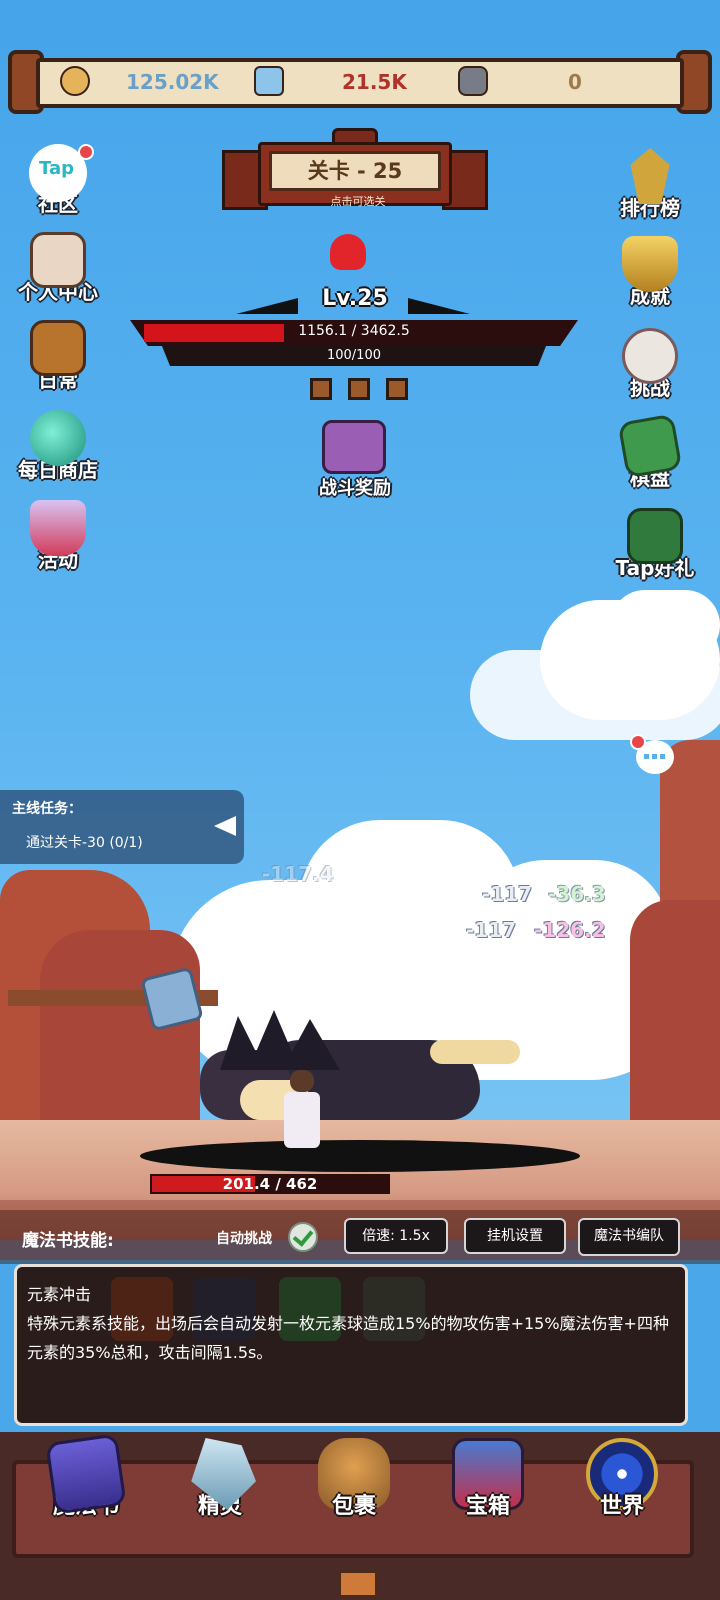 The image size is (720, 1600). What do you see at coordinates (58, 528) in the screenshot?
I see `cup-icon` at bounding box center [58, 528].